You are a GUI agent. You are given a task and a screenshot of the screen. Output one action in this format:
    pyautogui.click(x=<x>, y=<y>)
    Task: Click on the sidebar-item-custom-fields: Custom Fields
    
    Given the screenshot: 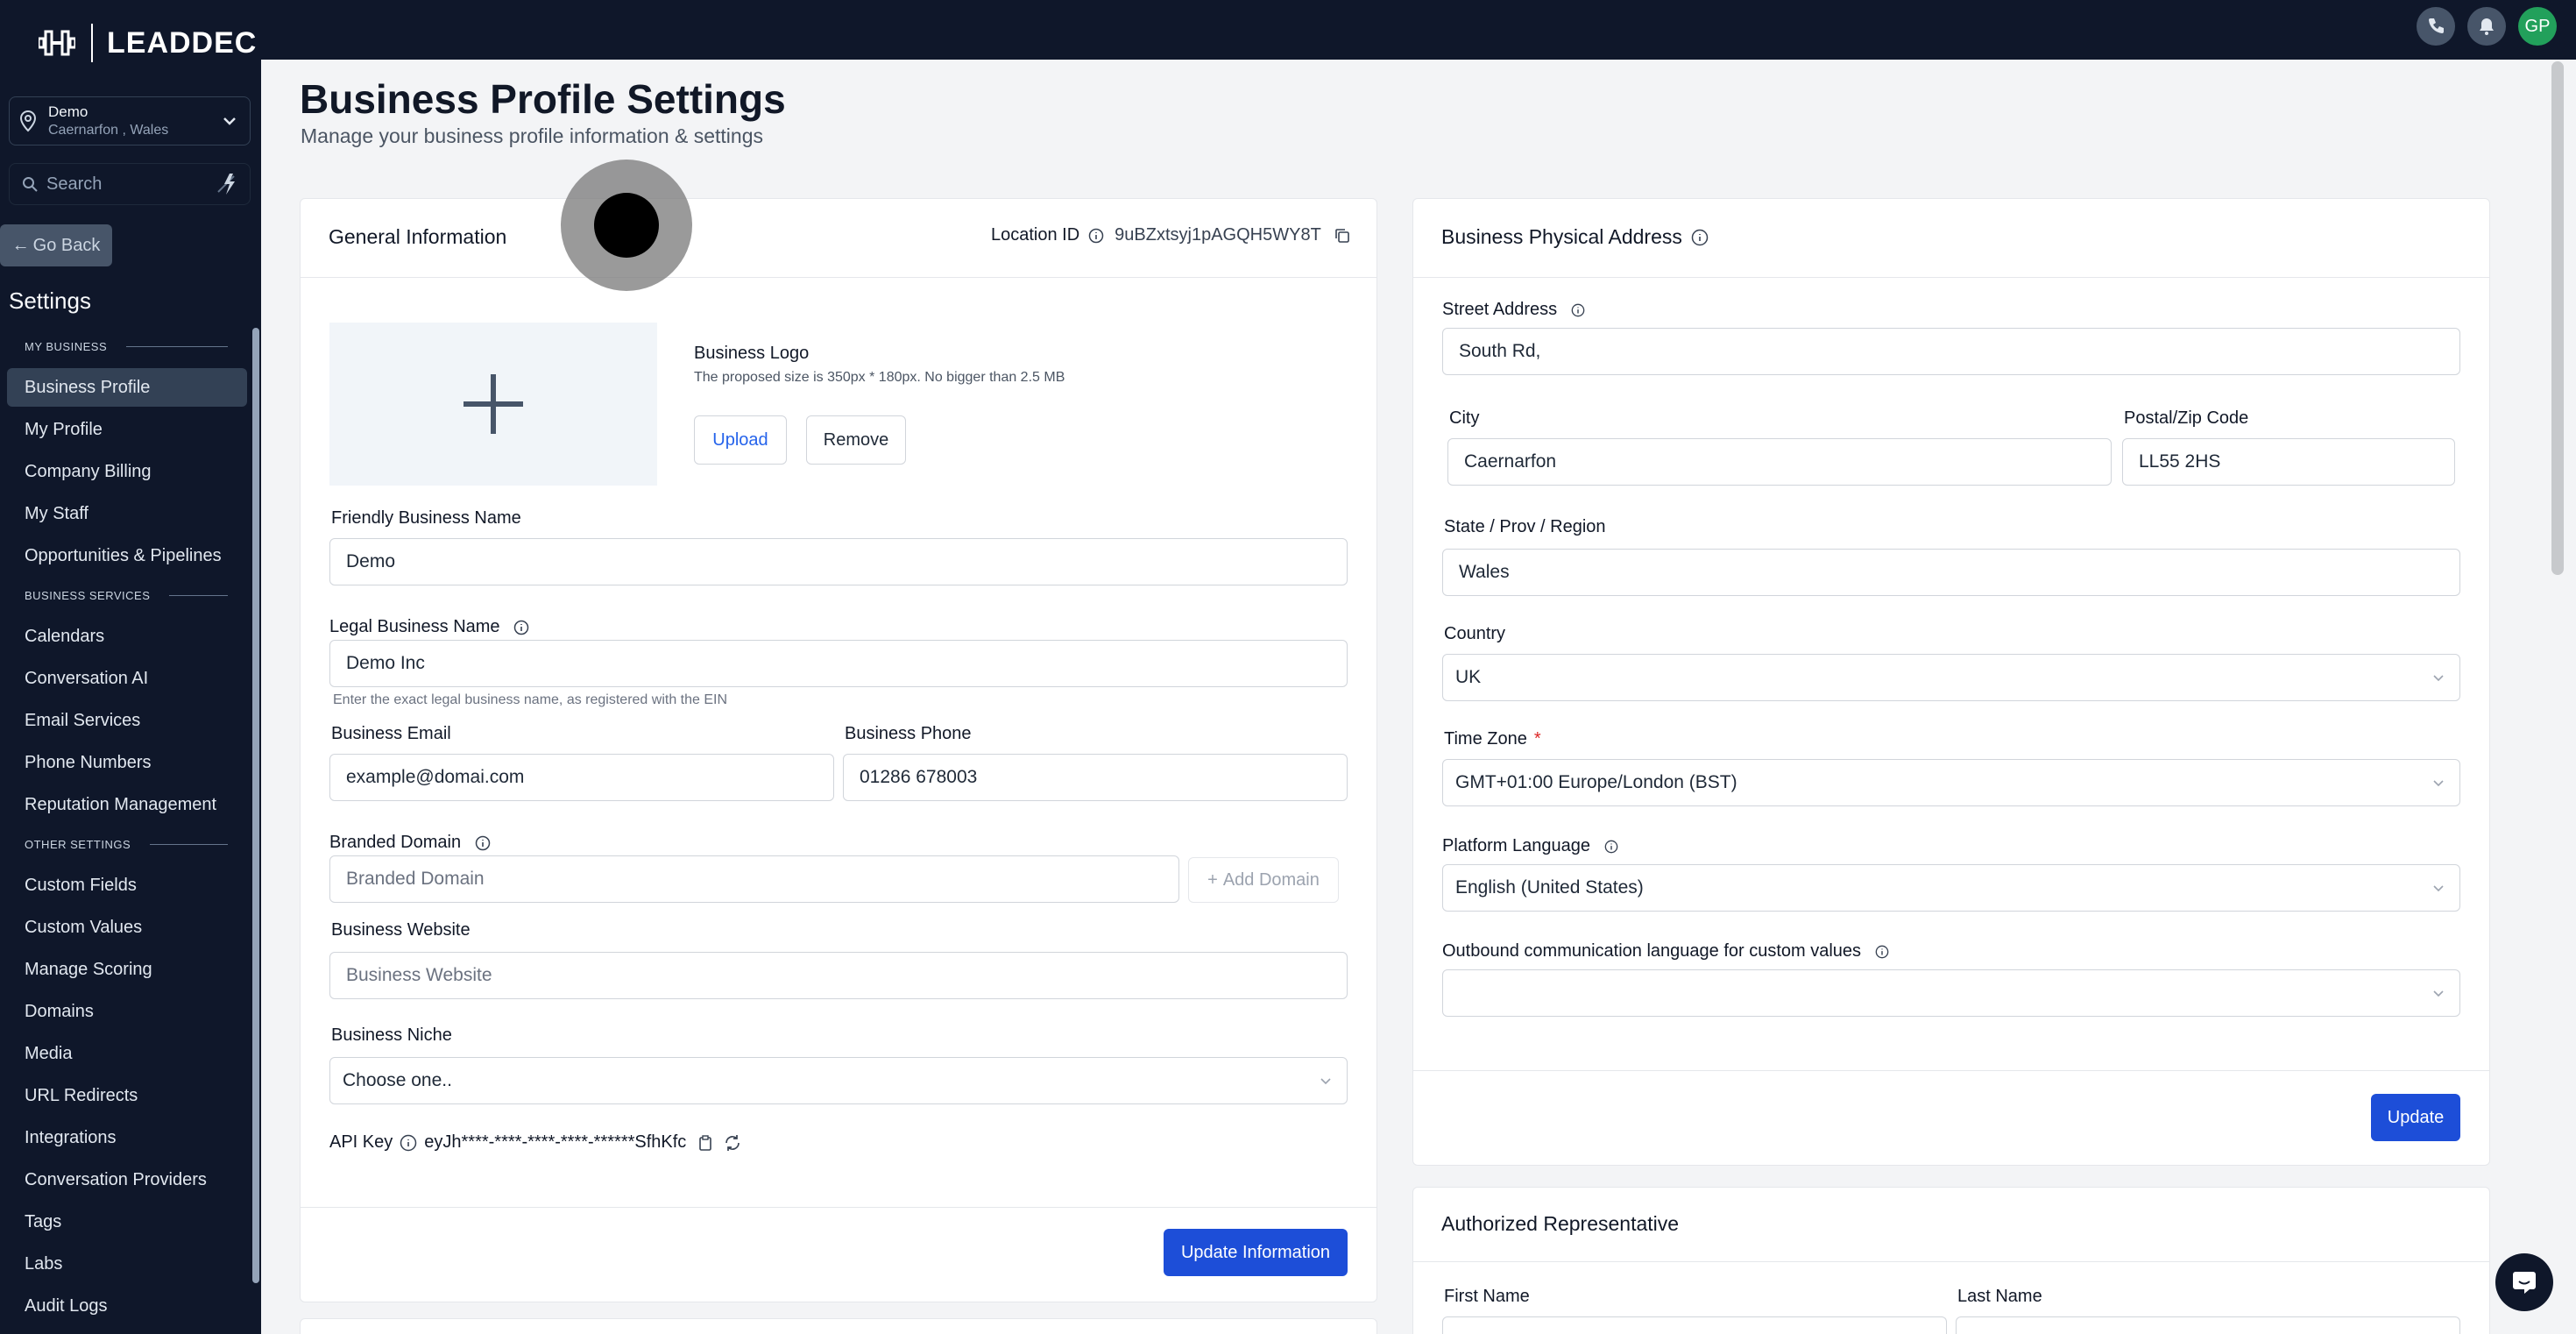 What is the action you would take?
    pyautogui.click(x=127, y=885)
    